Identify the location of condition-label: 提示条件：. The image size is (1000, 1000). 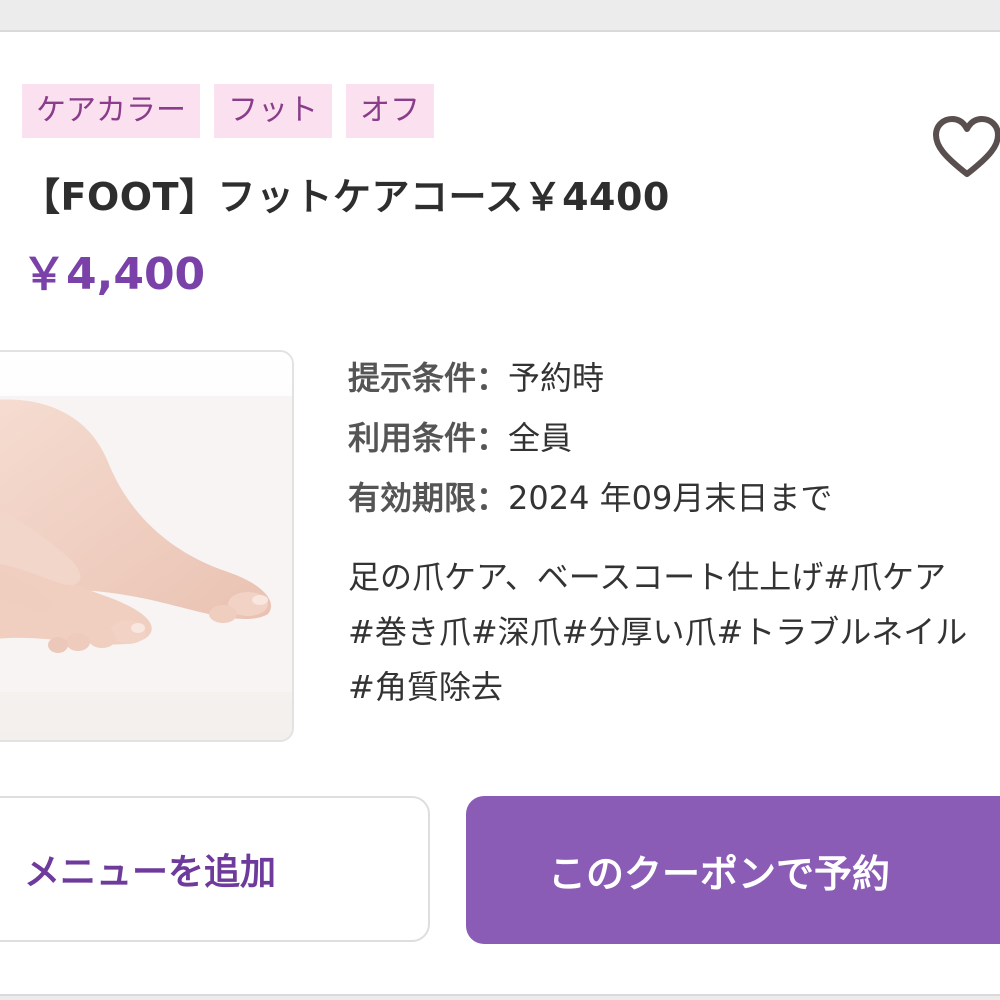
(428, 378).